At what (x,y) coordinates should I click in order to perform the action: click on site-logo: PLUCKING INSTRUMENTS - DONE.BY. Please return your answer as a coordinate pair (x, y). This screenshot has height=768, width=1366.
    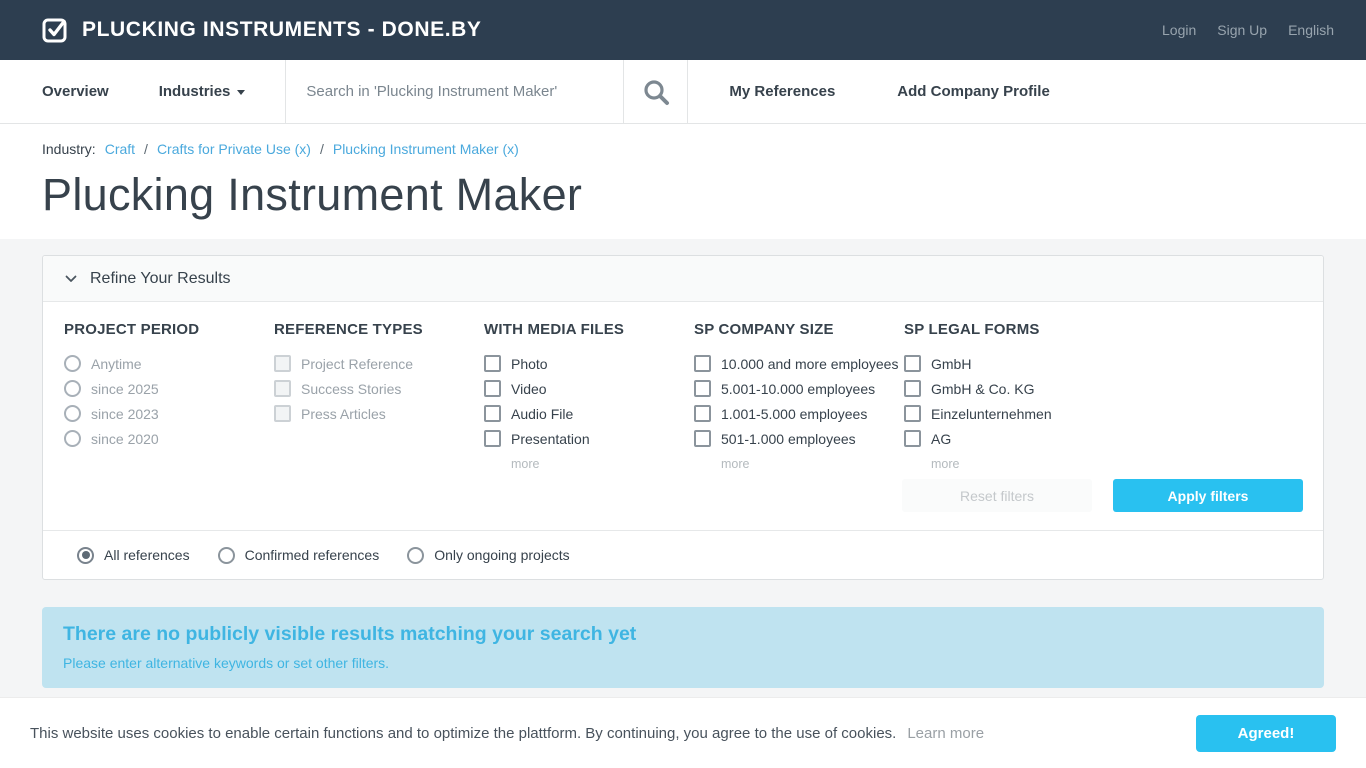
    Looking at the image, I should click on (262, 30).